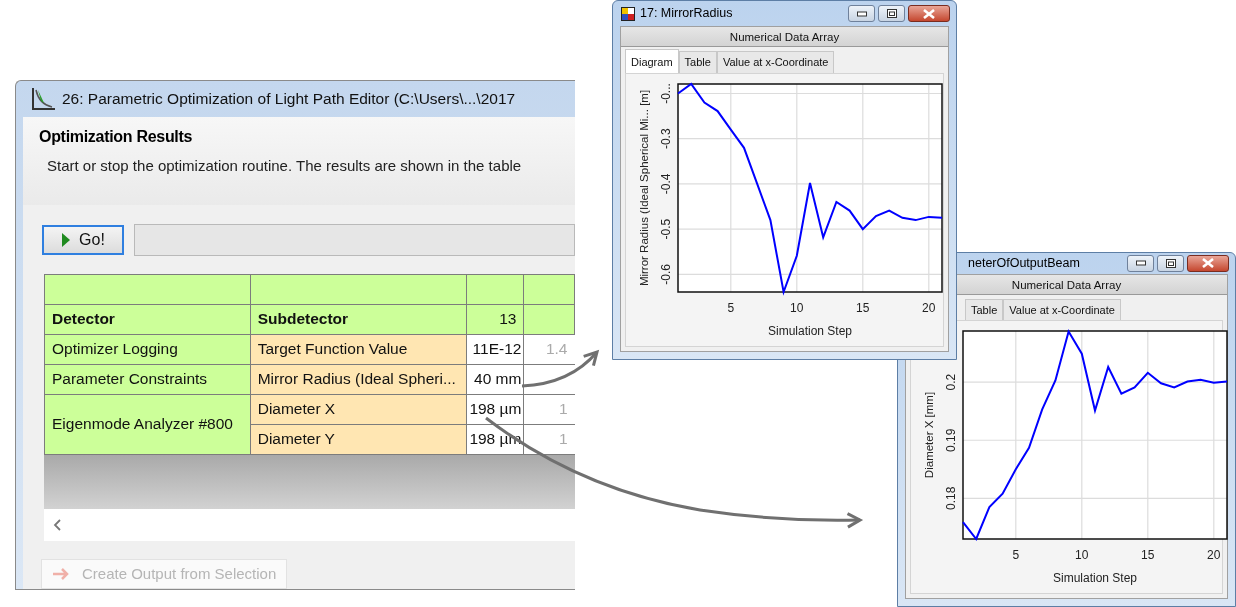 Image resolution: width=1236 pixels, height=607 pixels. What do you see at coordinates (285, 165) in the screenshot?
I see `description-text: Start or stop the optimization routine. The results are shown in the table` at bounding box center [285, 165].